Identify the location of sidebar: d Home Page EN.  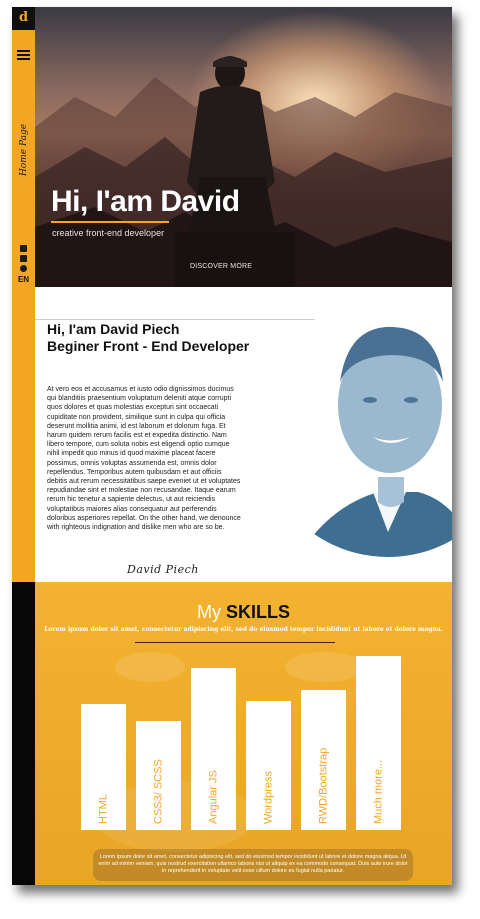
(23, 294).